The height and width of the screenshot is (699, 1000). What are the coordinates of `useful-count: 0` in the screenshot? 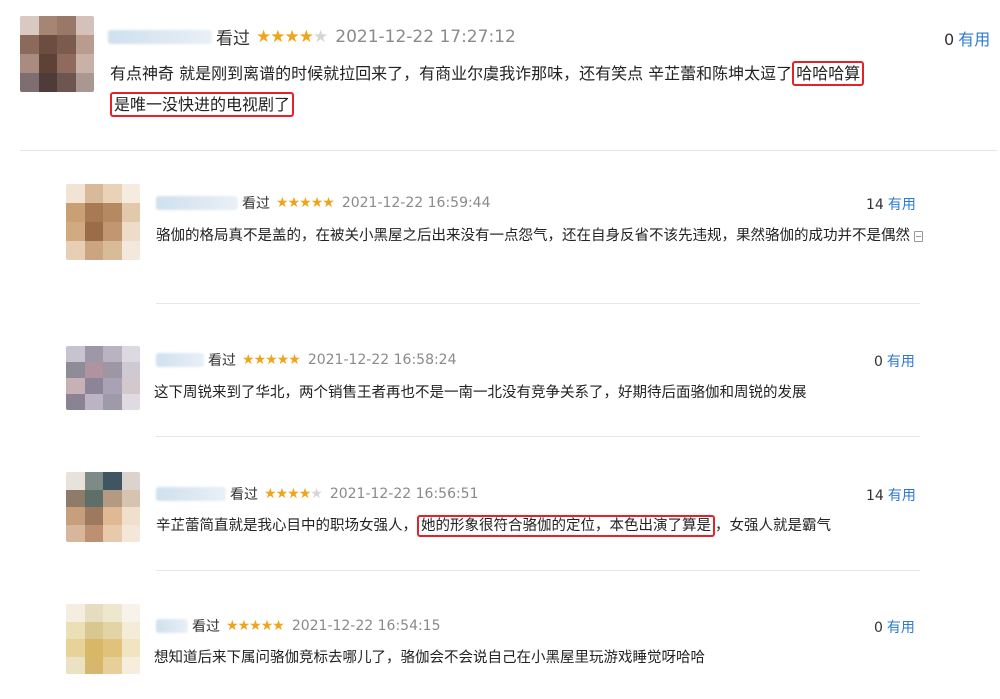 It's located at (878, 628).